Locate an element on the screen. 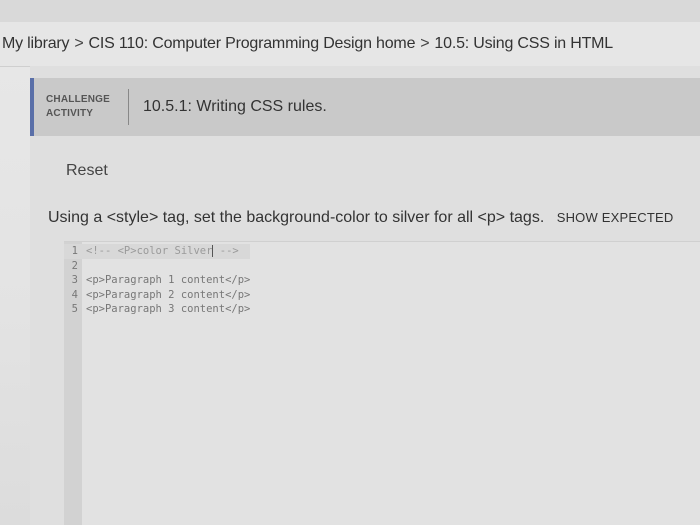 This screenshot has height=525, width=700. header-divider is located at coordinates (128, 107).